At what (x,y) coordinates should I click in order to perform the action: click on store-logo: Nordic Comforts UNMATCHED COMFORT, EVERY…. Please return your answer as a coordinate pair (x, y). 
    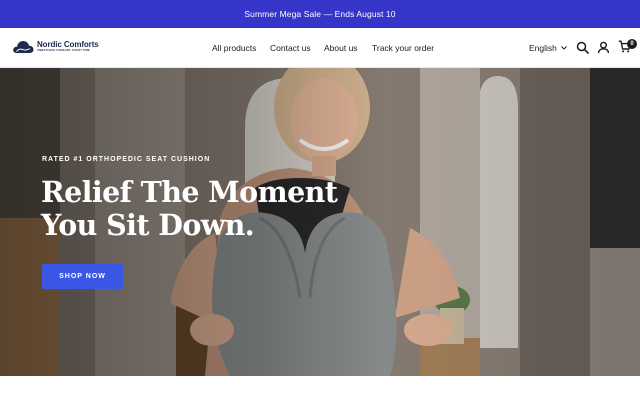
    Looking at the image, I should click on (55, 47).